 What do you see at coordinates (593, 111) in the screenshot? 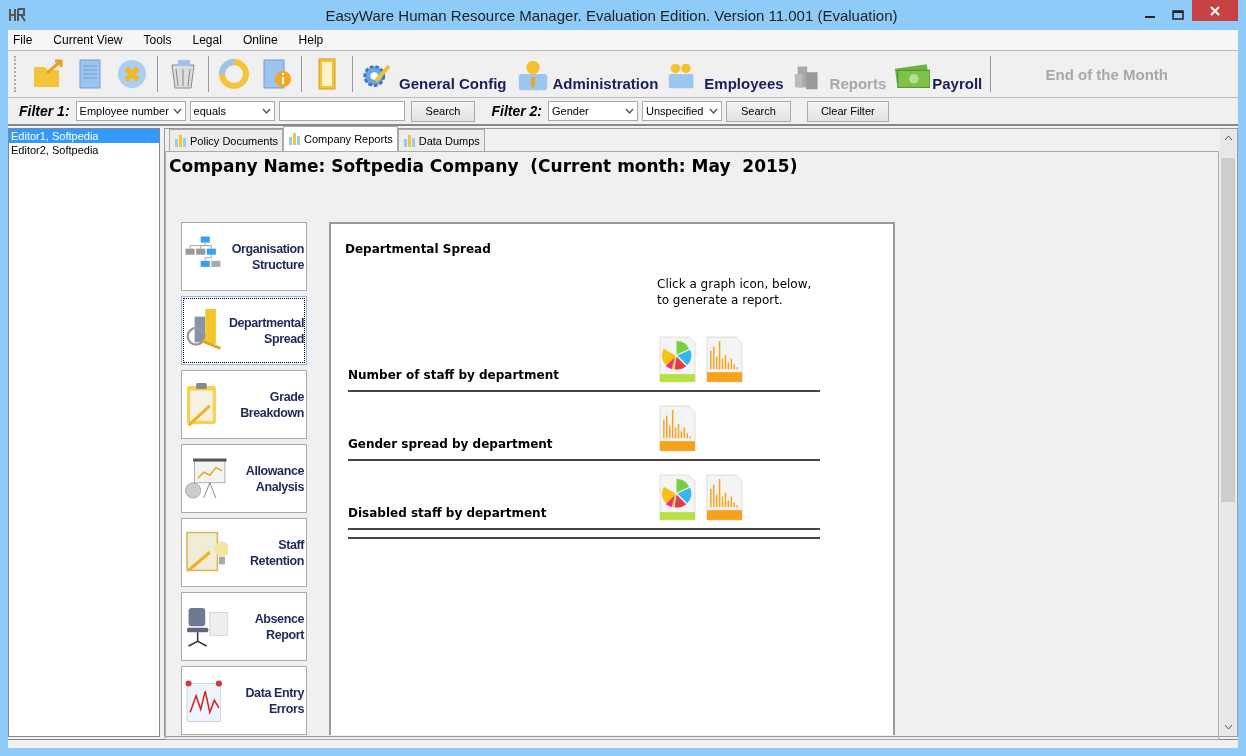
I see `field-dropdown: Gender` at bounding box center [593, 111].